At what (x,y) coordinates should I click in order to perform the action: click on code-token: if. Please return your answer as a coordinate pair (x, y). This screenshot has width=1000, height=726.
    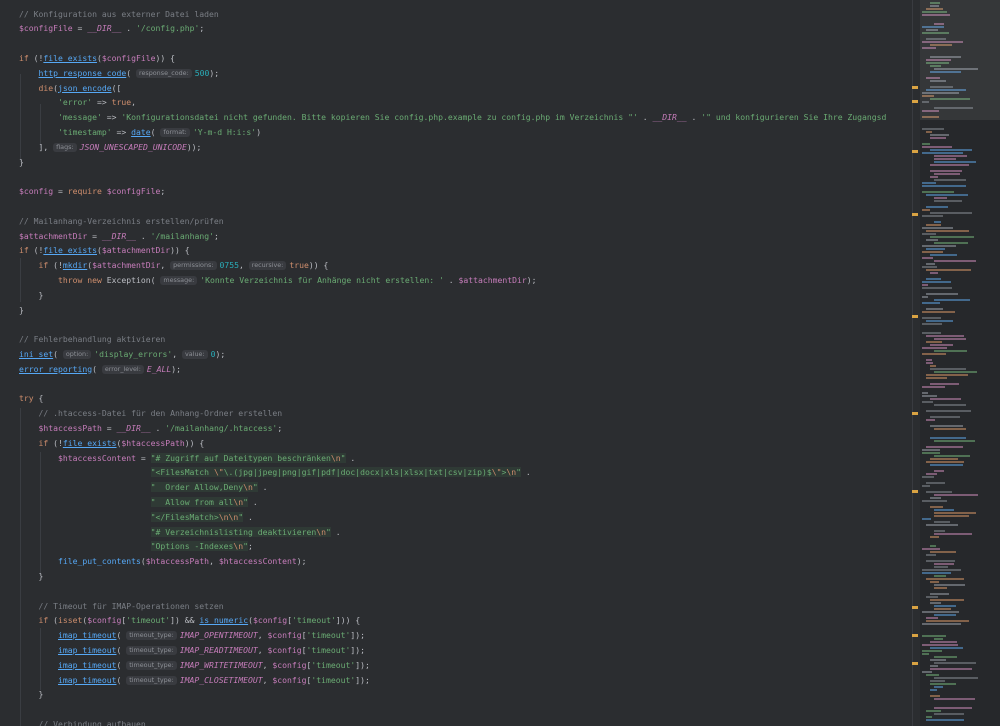
    Looking at the image, I should click on (43, 620).